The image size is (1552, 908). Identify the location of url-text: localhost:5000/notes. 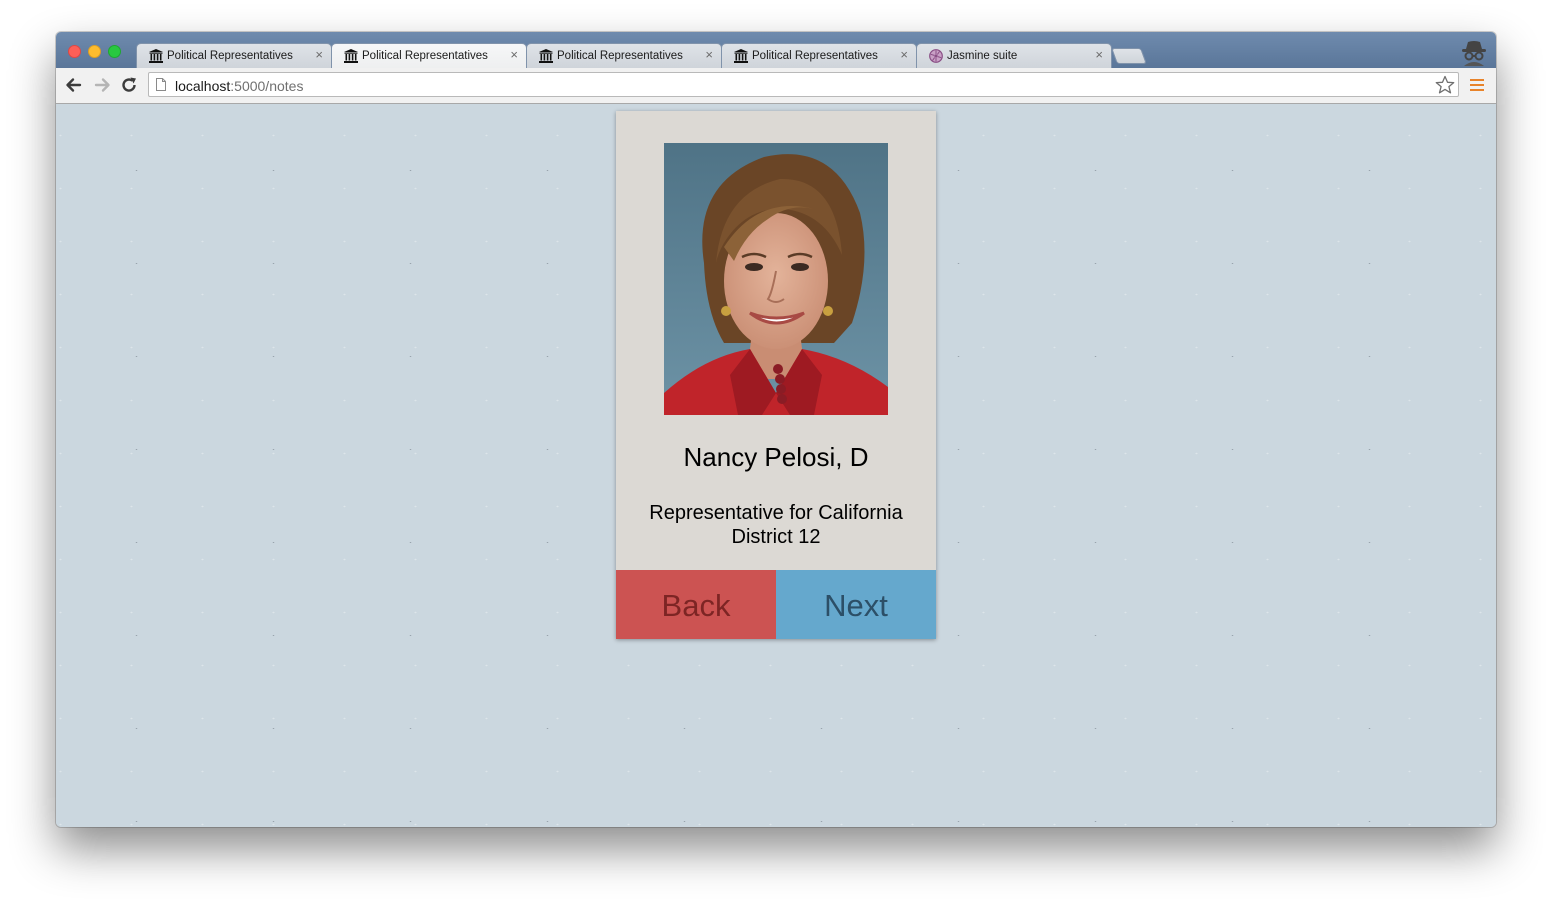
(239, 86).